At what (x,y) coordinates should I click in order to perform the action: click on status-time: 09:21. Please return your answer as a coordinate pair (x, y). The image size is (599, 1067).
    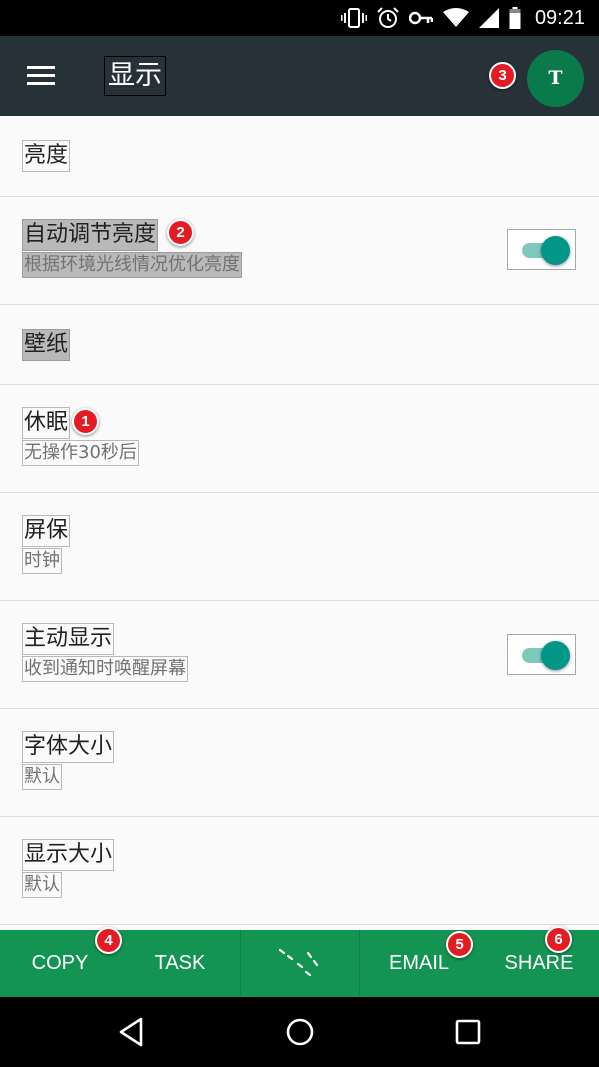
    Looking at the image, I should click on (559, 17).